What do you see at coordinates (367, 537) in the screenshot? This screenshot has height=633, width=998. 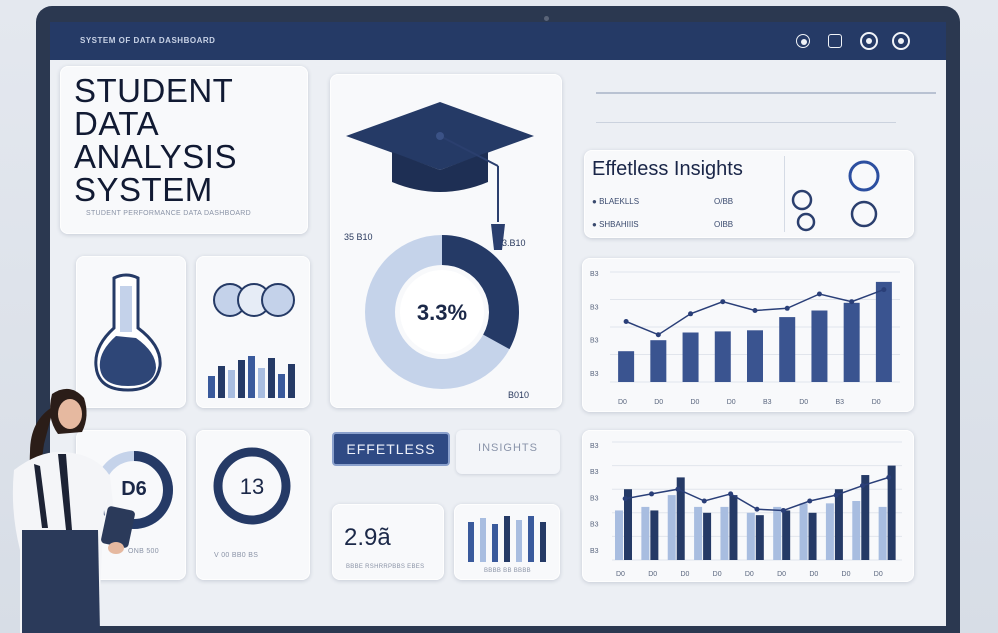 I see `stat-value: 2.9ã` at bounding box center [367, 537].